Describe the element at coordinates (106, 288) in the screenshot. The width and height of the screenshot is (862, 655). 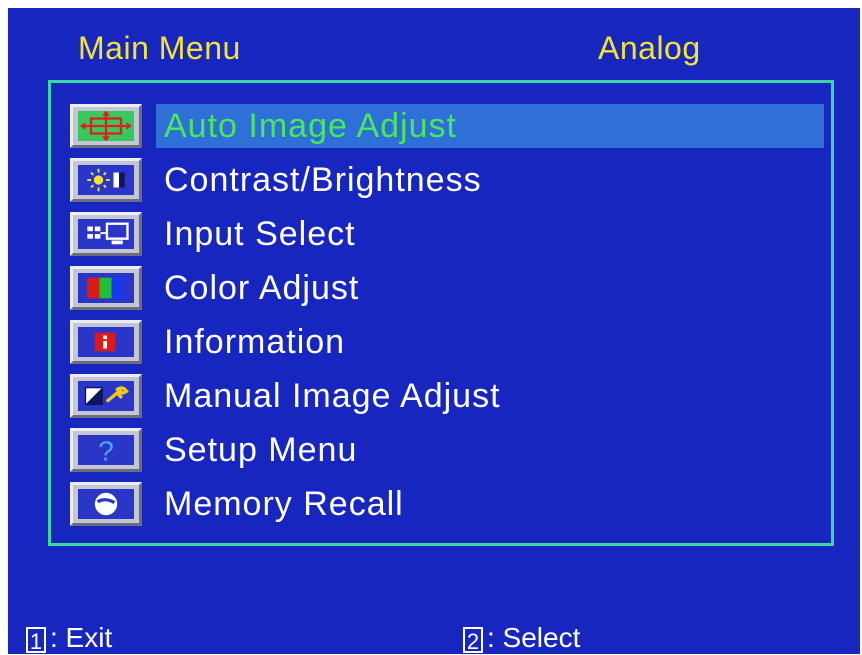
I see `color-adjust-icon` at that location.